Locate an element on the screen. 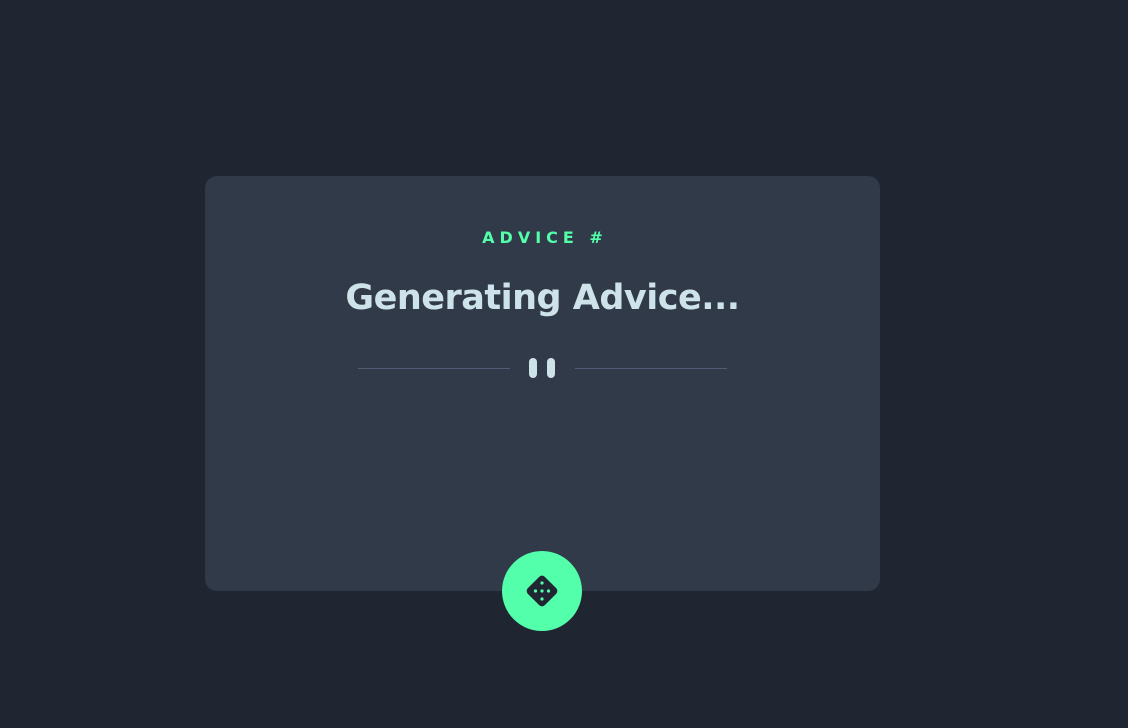  divider-line-left is located at coordinates (434, 368).